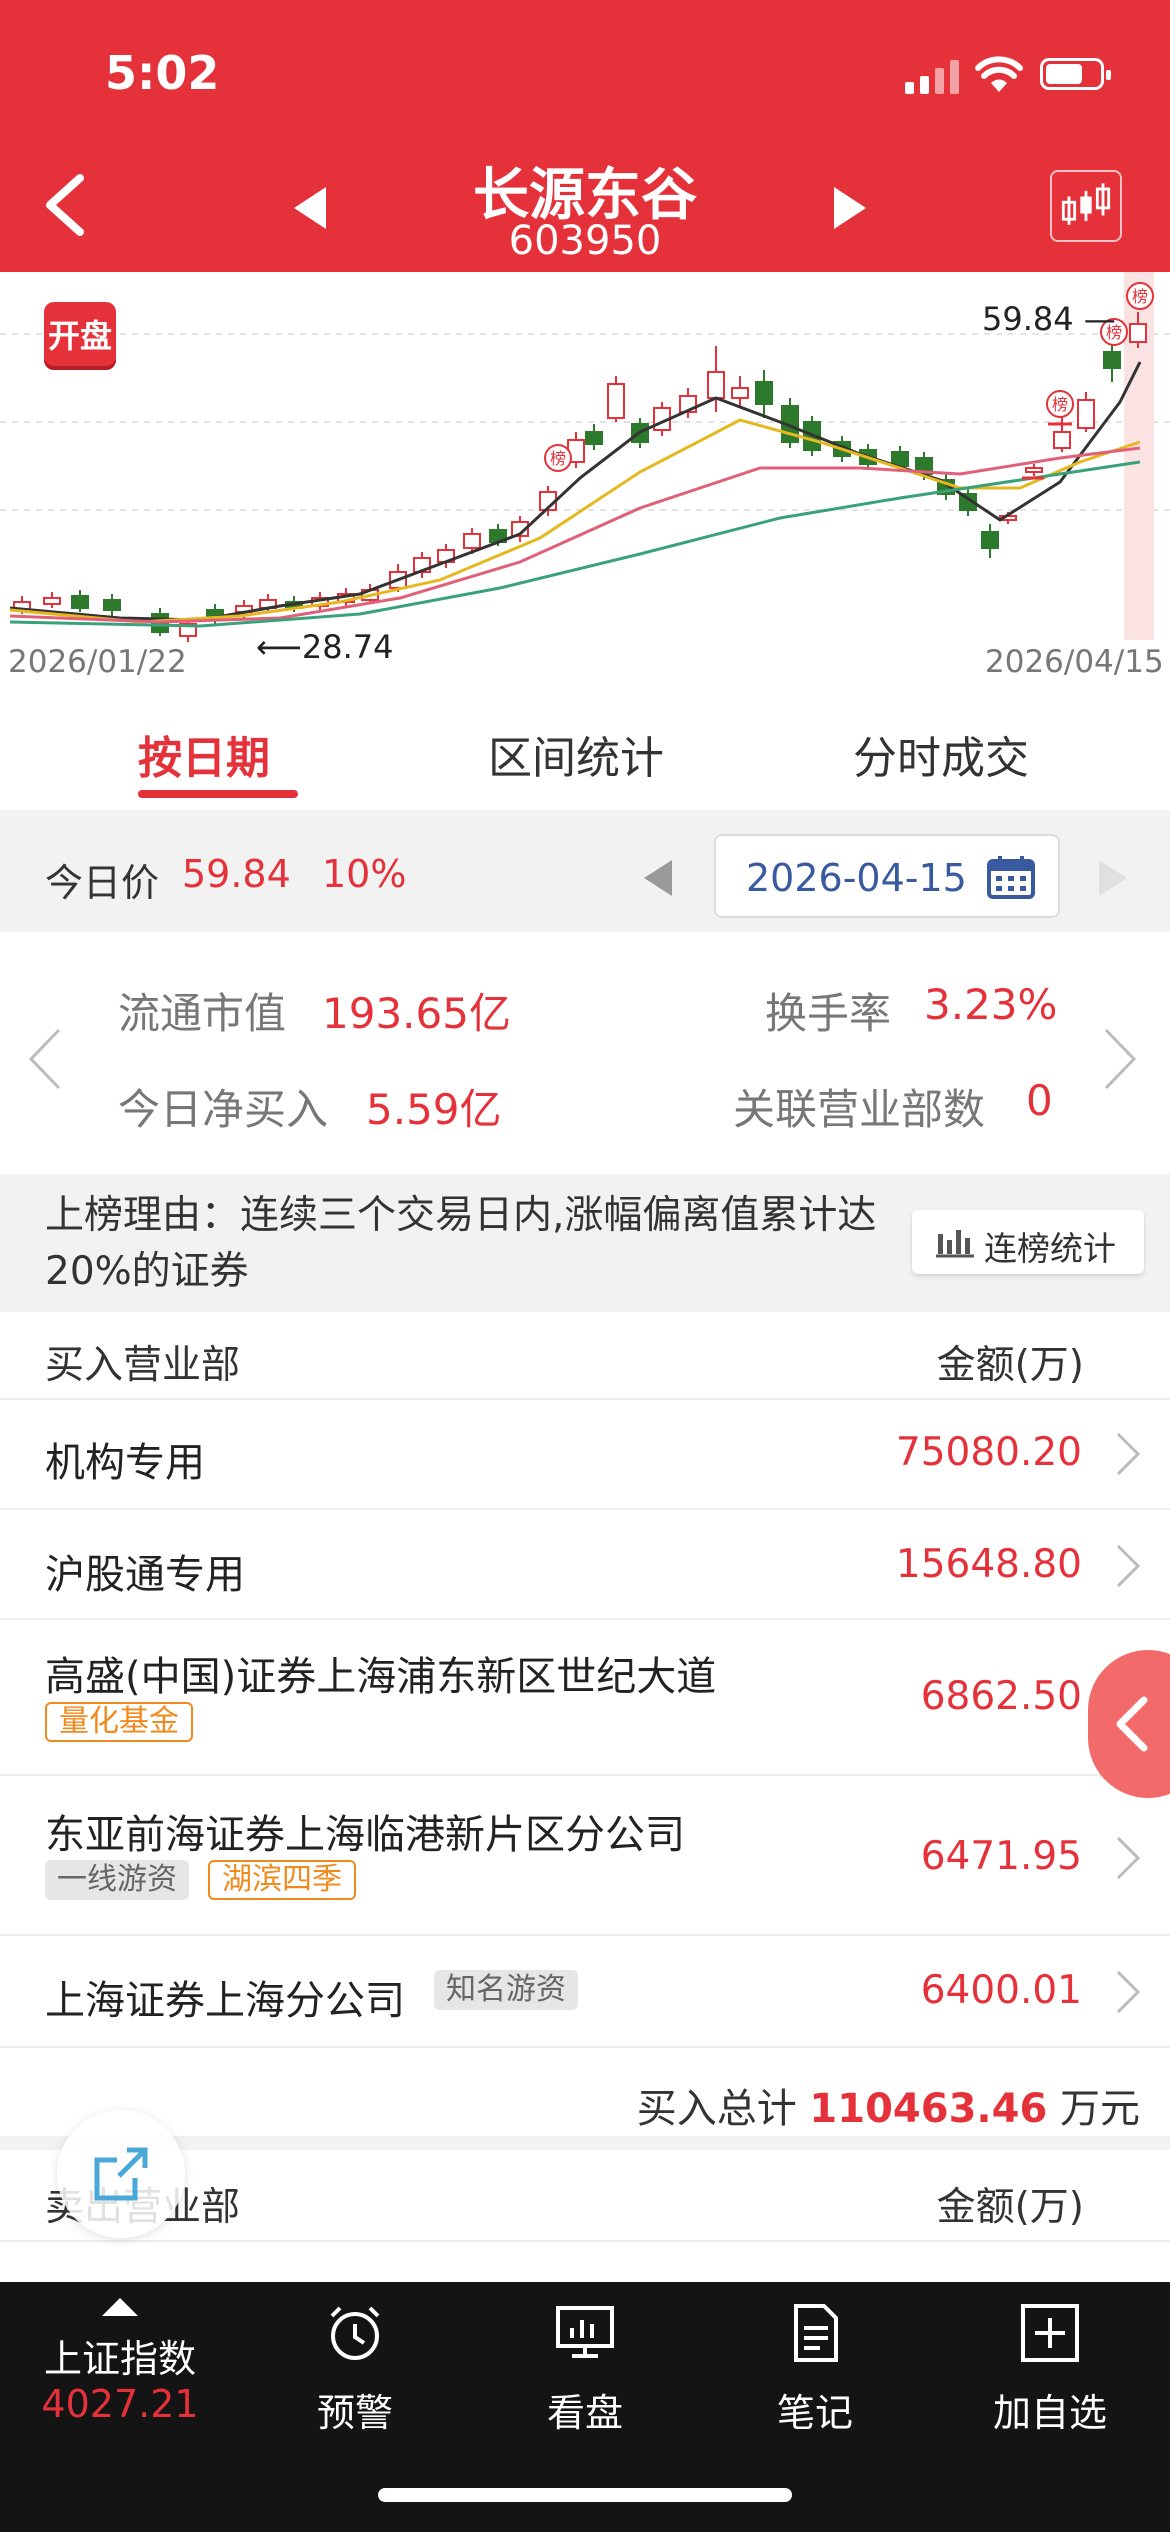  What do you see at coordinates (1050, 2333) in the screenshot?
I see `add-watchlist-icon` at bounding box center [1050, 2333].